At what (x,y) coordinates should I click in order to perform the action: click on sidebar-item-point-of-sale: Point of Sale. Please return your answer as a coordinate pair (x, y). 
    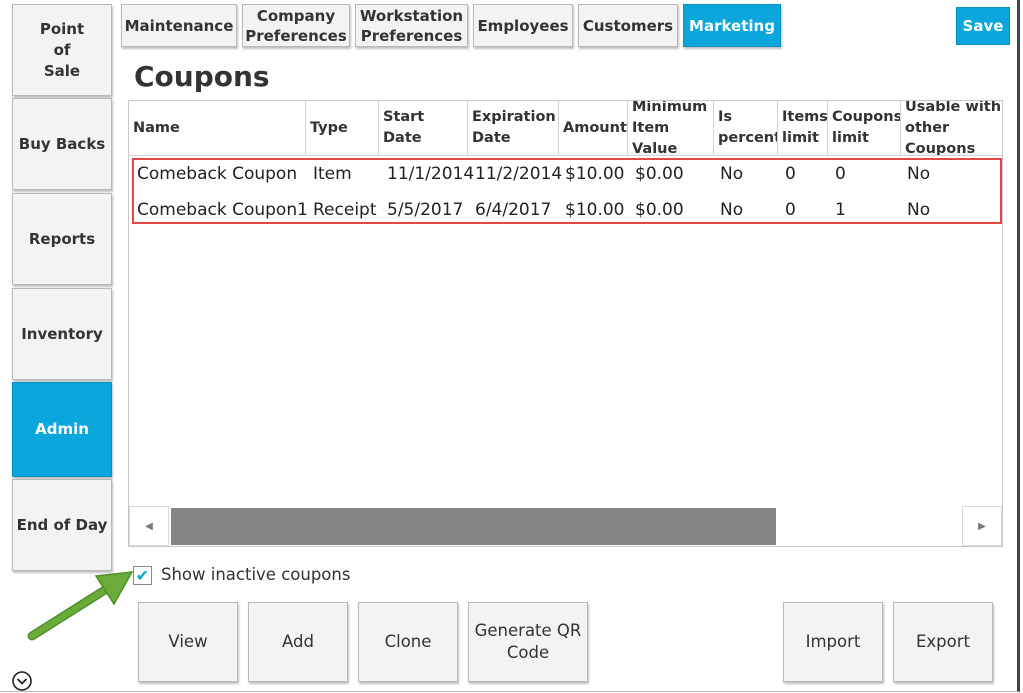
    Looking at the image, I should click on (62, 50).